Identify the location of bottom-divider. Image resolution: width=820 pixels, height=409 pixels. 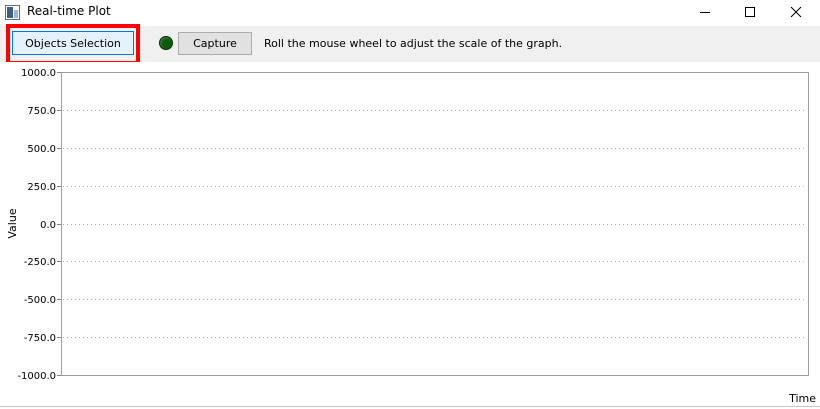
(410, 406).